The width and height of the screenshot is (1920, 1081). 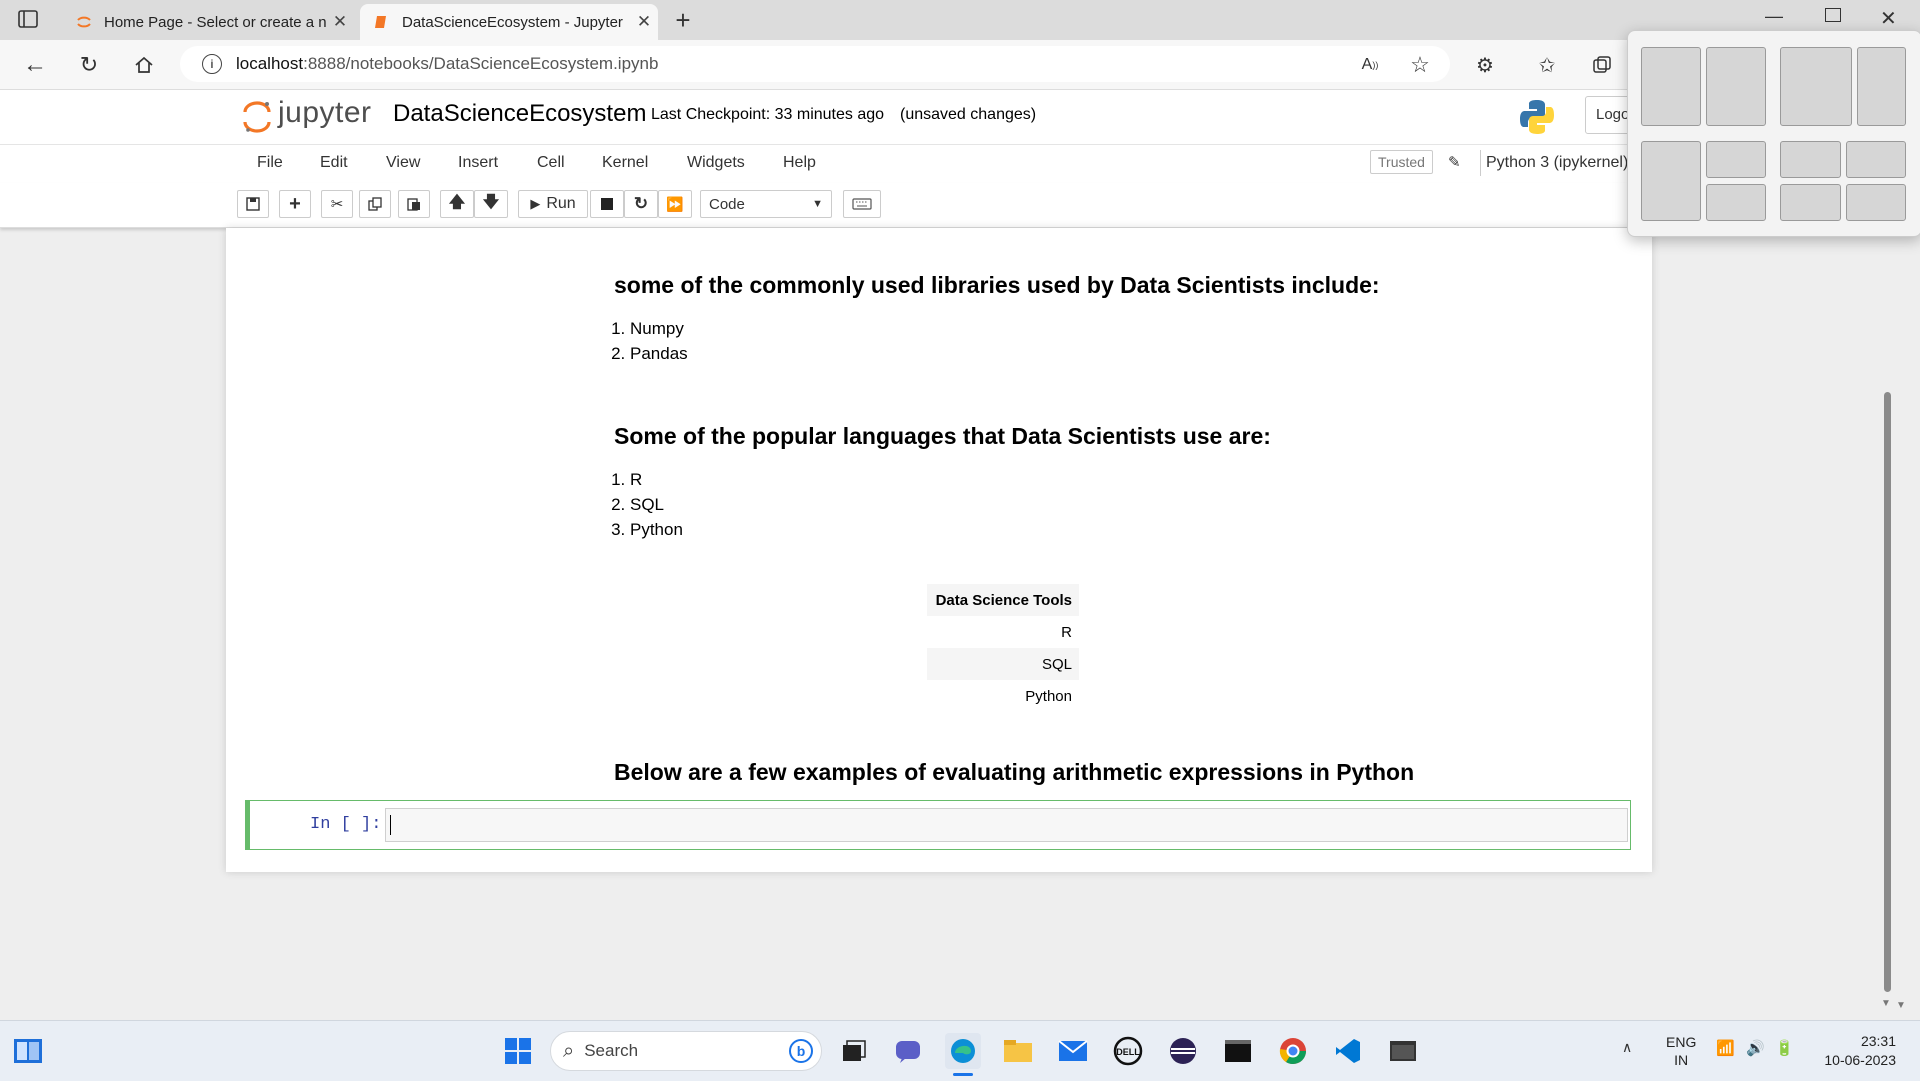 I want to click on libraries-list: Numpy Pandas, so click(x=659, y=341).